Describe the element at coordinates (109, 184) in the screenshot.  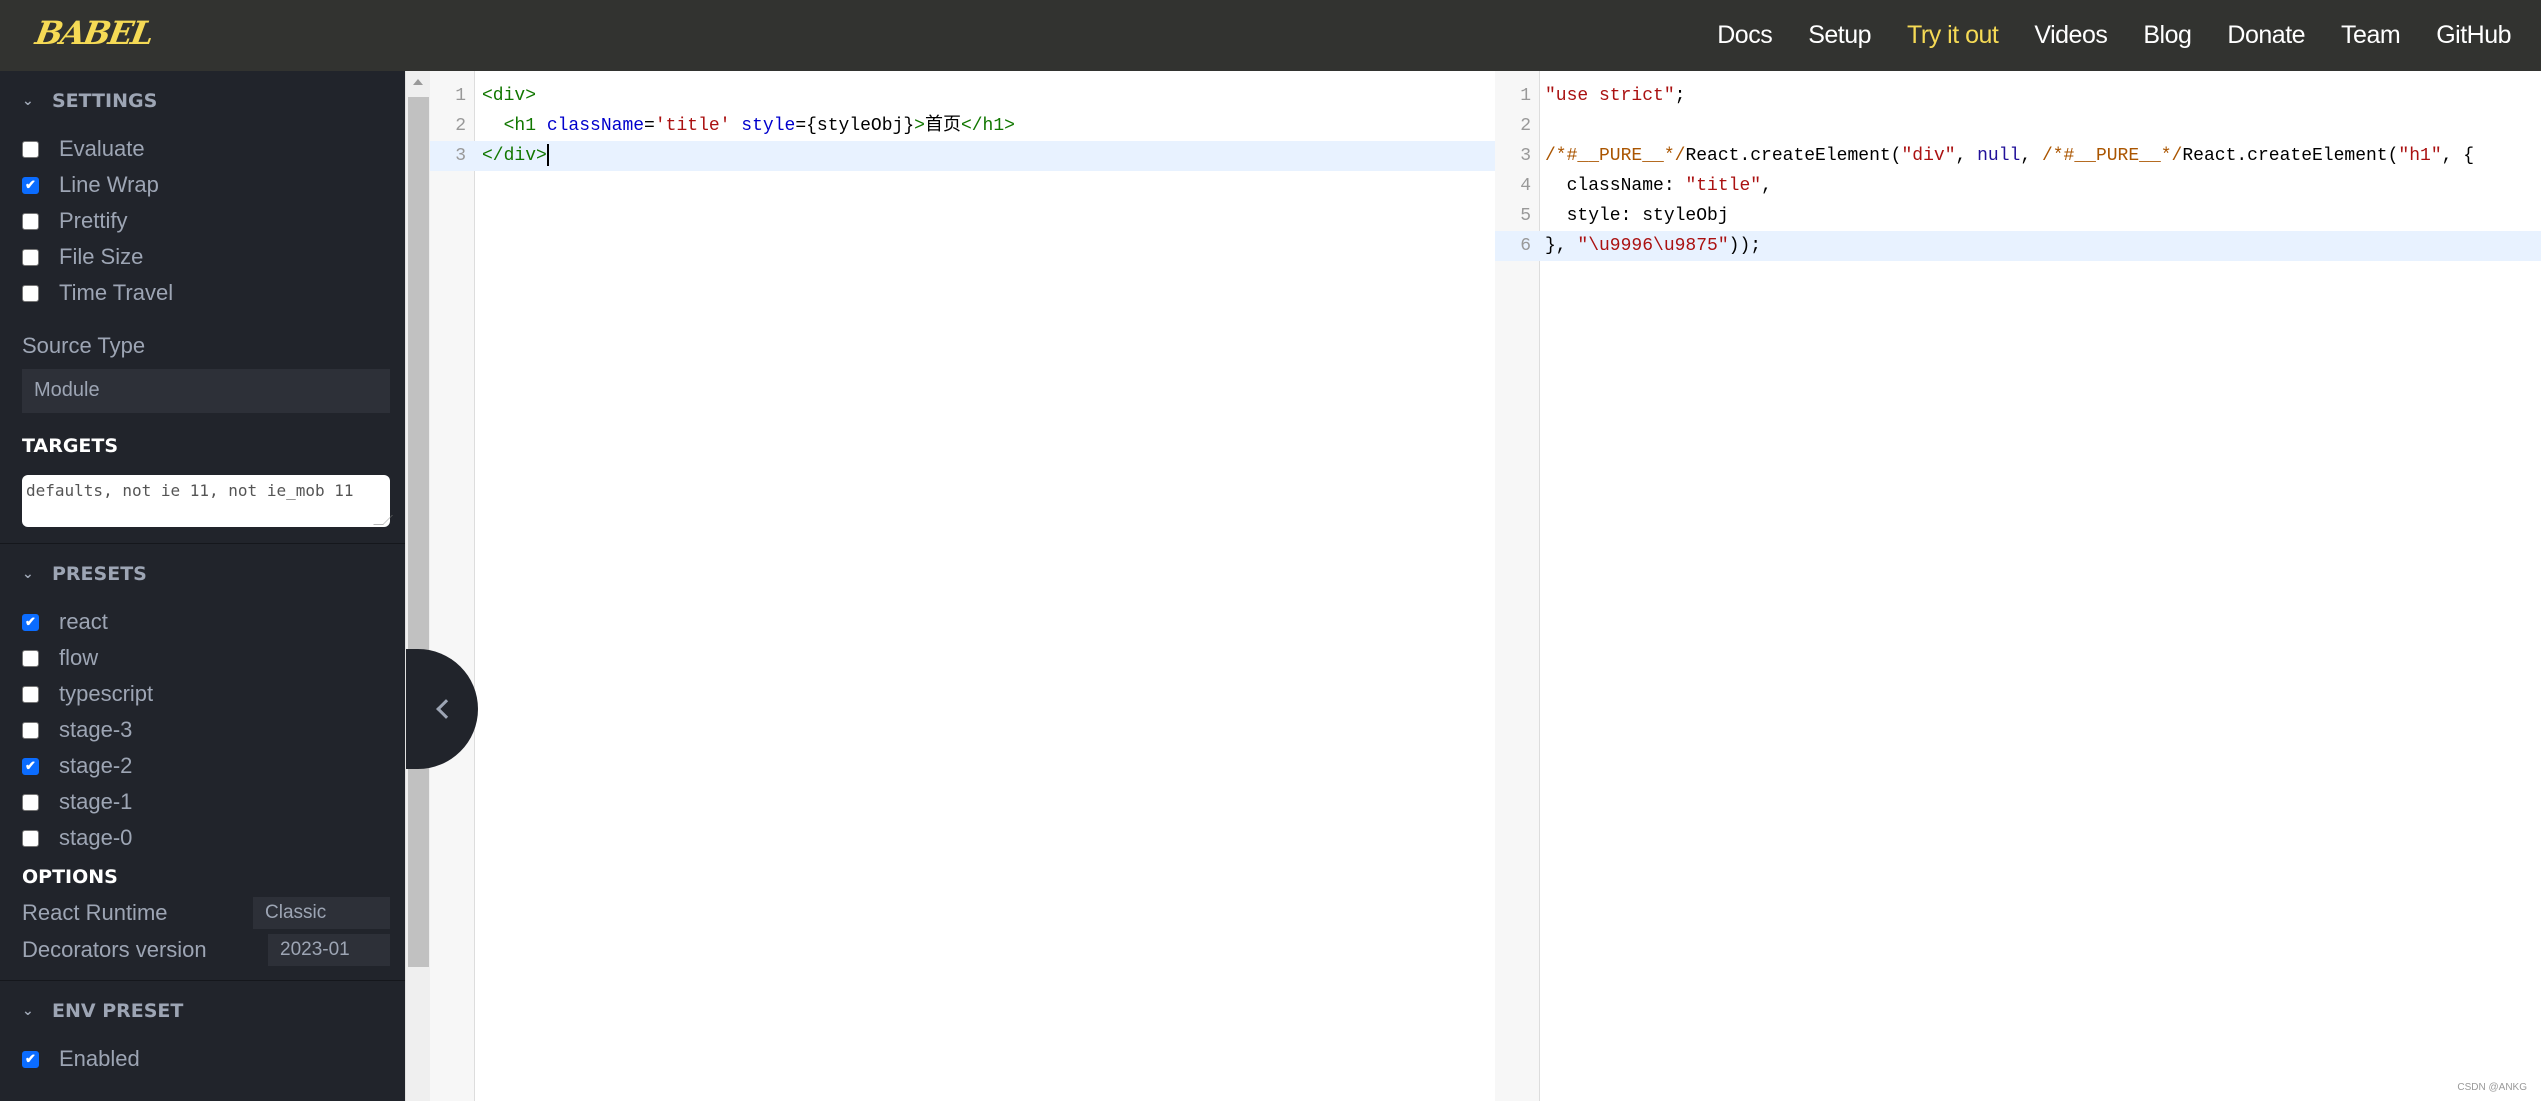
I see `checkbox-label: Line Wrap` at that location.